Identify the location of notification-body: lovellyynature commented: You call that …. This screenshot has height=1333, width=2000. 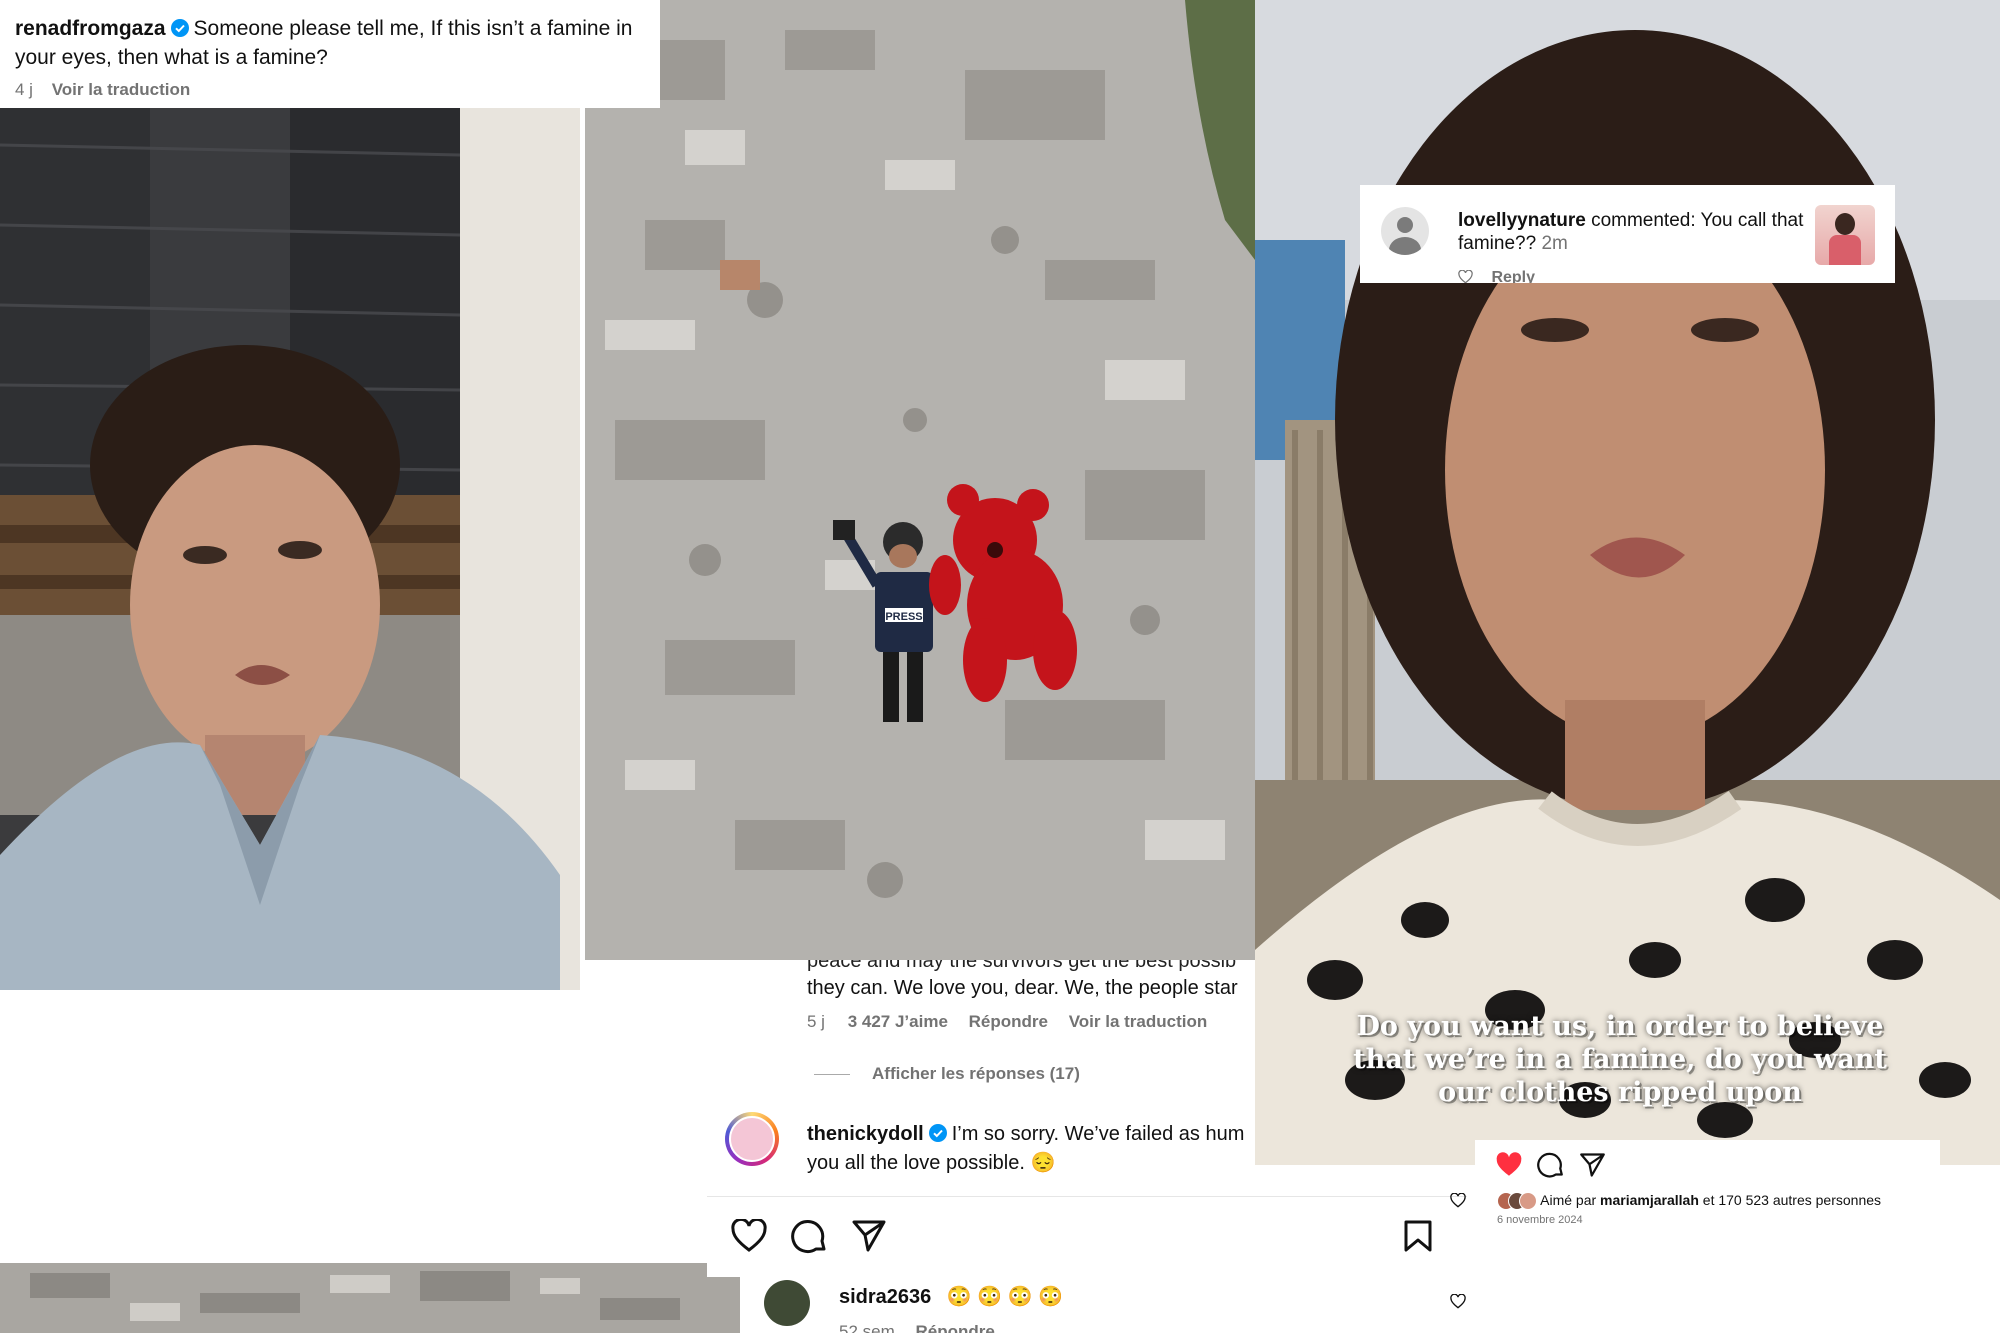
(1635, 232).